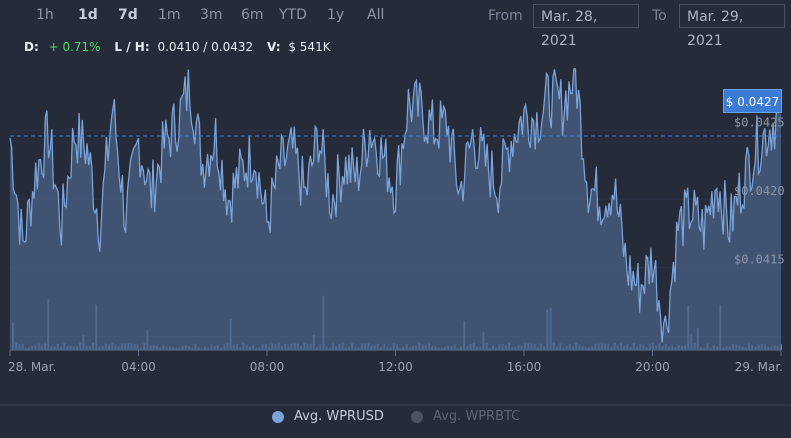 This screenshot has width=791, height=438. I want to click on current-price-tag: $ 0.0427, so click(752, 101).